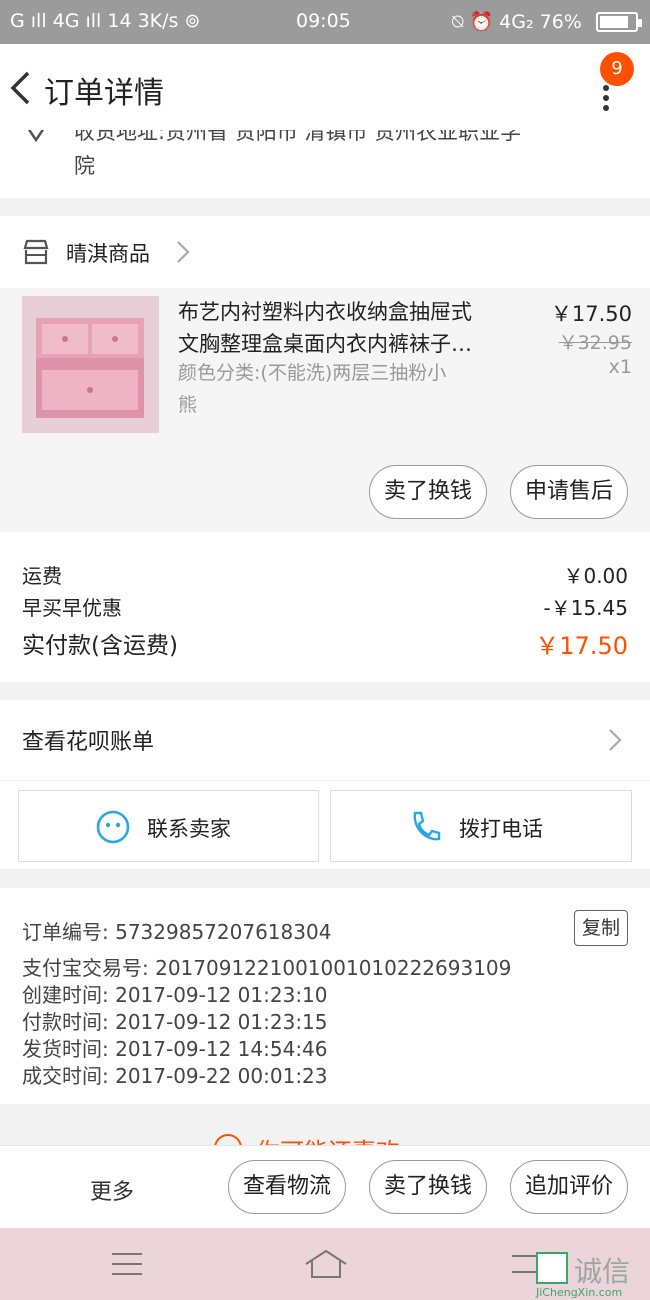 This screenshot has width=650, height=1300. What do you see at coordinates (287, 1187) in the screenshot?
I see `view-logistics-button: 查看物流` at bounding box center [287, 1187].